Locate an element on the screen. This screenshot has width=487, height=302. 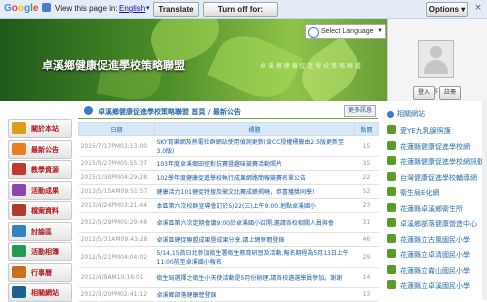
related-links-title: 相關網站 is located at coordinates (411, 114).